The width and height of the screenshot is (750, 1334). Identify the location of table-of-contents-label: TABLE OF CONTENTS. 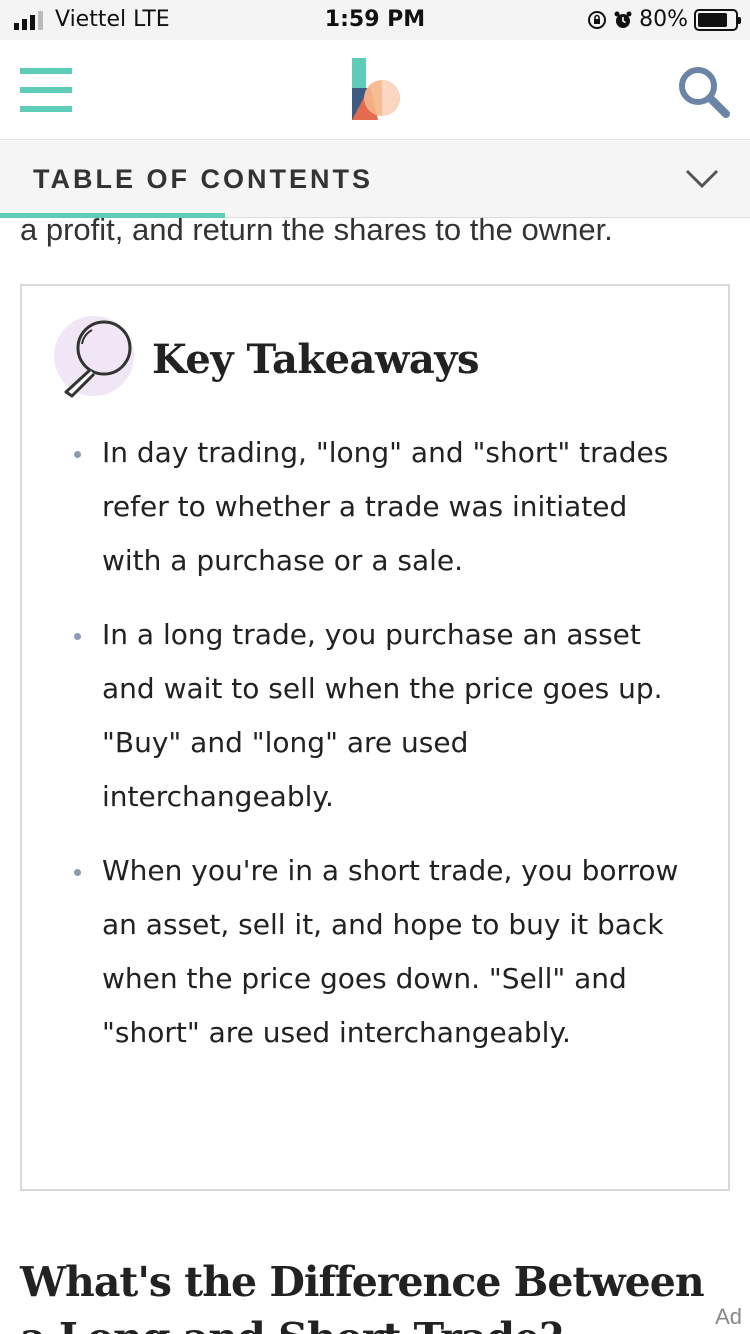
(203, 179).